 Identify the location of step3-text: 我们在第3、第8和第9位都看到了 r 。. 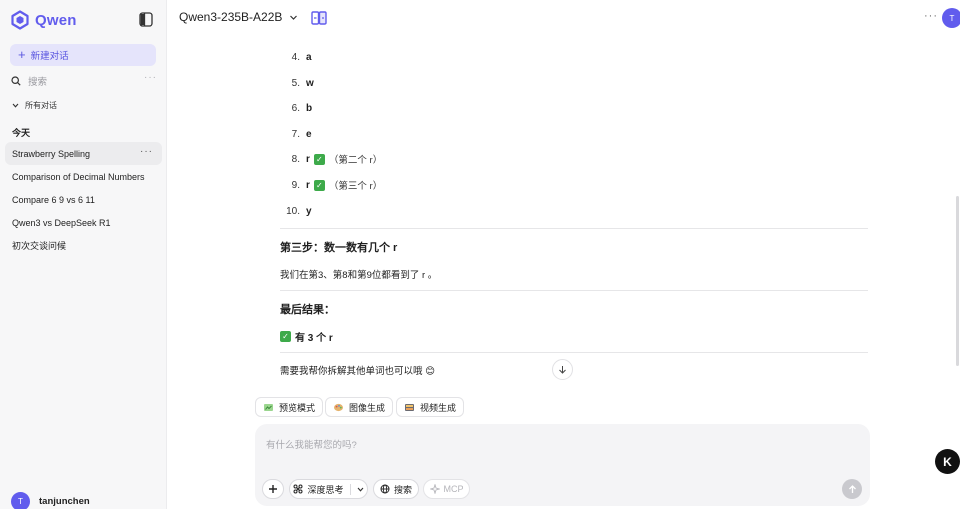
(359, 275).